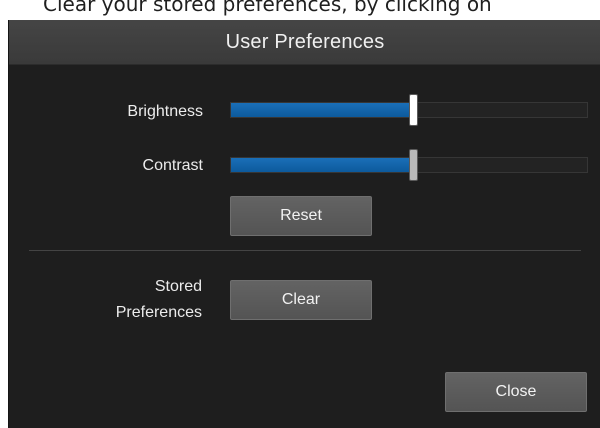 This screenshot has height=428, width=600. Describe the element at coordinates (413, 110) in the screenshot. I see `brightness-slider-thumb` at that location.